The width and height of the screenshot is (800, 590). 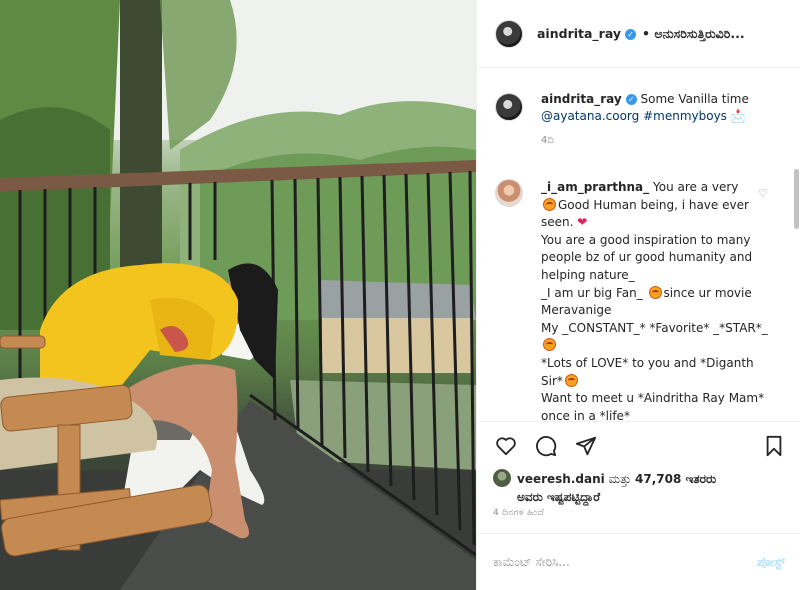 I want to click on share-button, so click(x=586, y=446).